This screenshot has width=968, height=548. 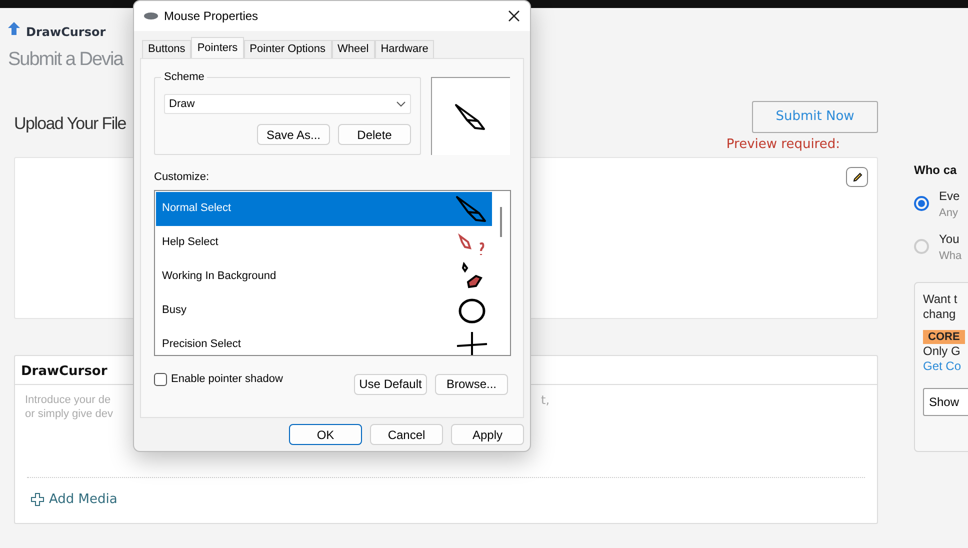 I want to click on section-title: Upload Your File, so click(x=70, y=123).